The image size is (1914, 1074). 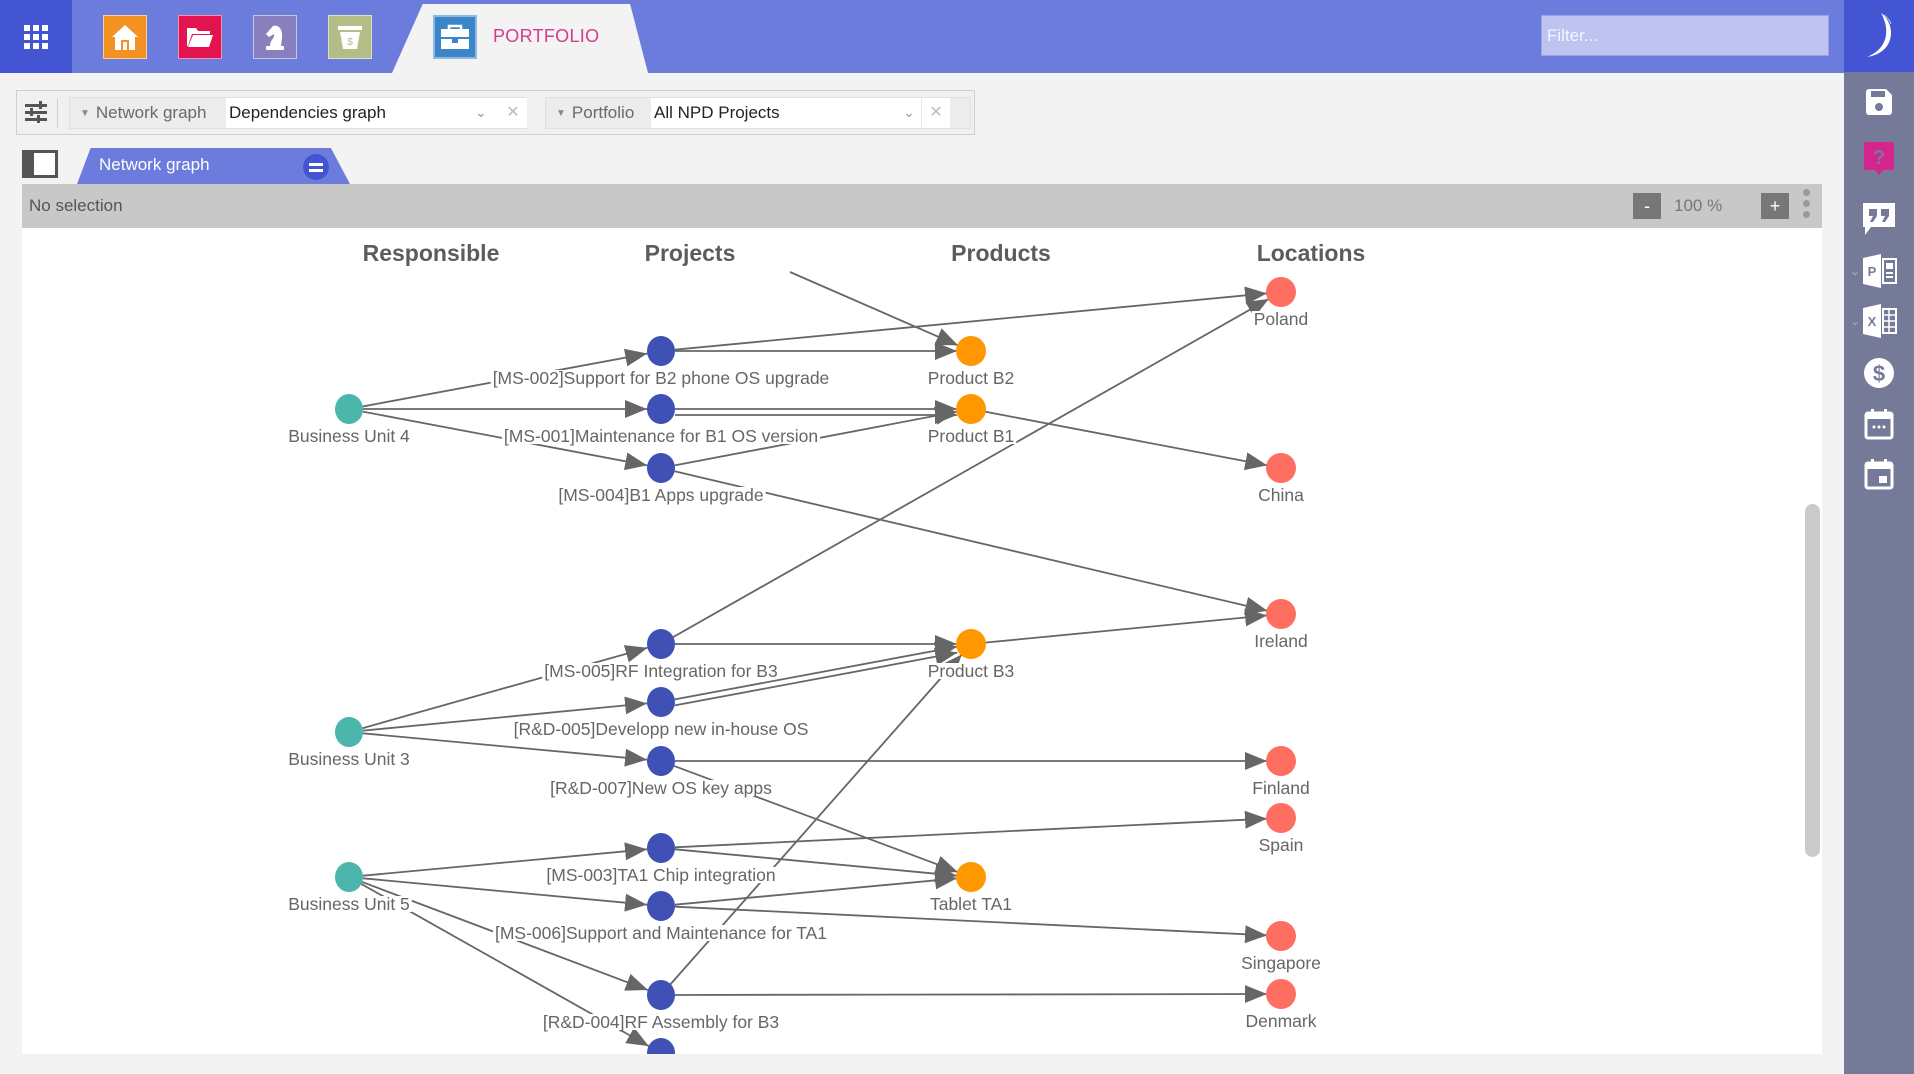 I want to click on calendar-day-button, so click(x=1879, y=474).